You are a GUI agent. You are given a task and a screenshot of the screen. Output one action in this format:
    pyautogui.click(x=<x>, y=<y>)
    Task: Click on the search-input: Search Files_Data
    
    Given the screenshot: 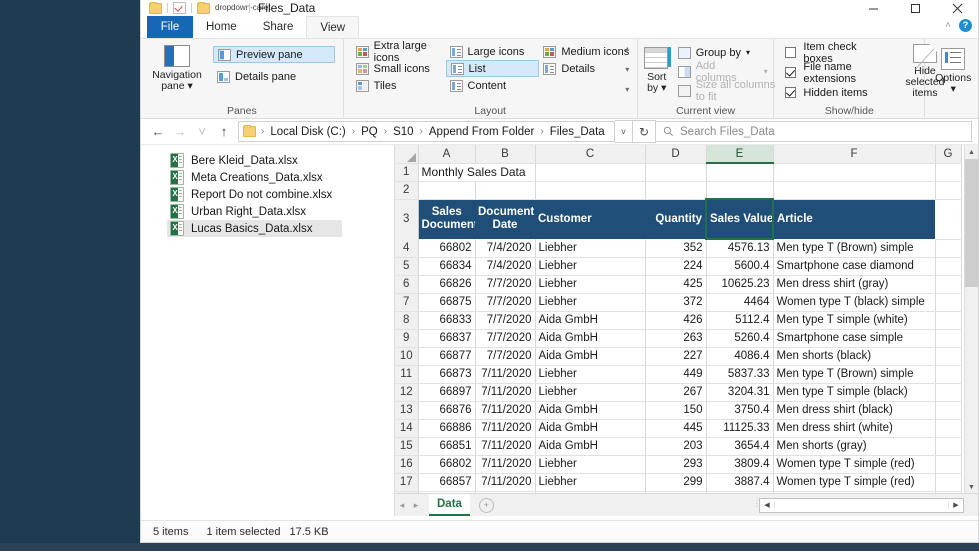 What is the action you would take?
    pyautogui.click(x=727, y=132)
    